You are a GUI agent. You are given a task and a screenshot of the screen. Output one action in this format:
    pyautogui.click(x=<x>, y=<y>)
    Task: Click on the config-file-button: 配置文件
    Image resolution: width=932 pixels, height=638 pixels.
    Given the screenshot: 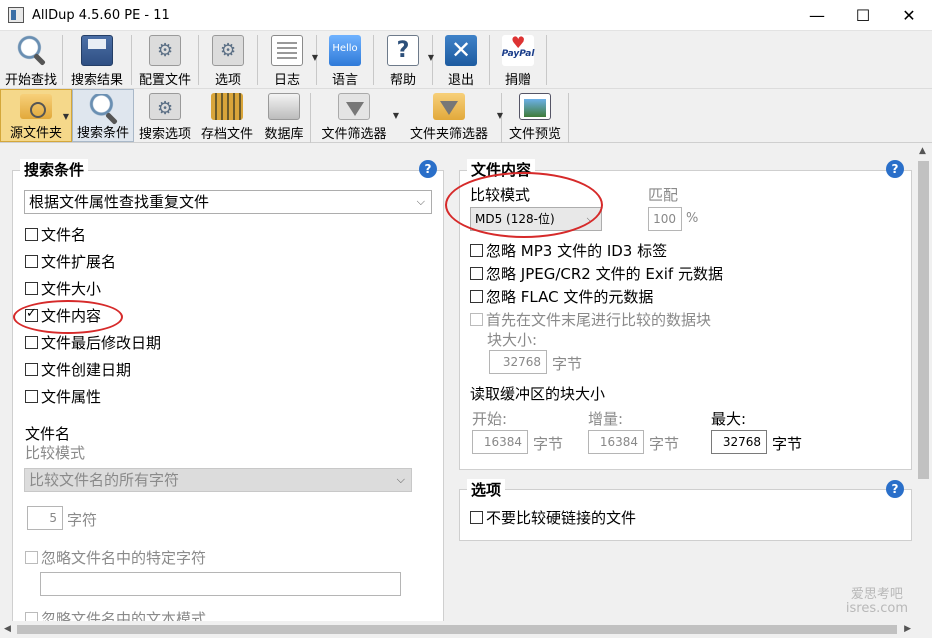 What is the action you would take?
    pyautogui.click(x=165, y=59)
    